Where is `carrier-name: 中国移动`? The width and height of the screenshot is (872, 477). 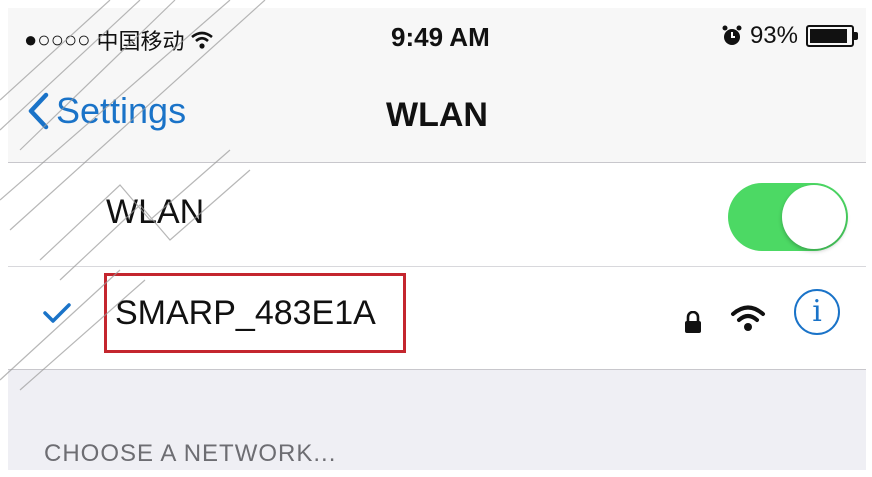 carrier-name: 中国移动 is located at coordinates (140, 41).